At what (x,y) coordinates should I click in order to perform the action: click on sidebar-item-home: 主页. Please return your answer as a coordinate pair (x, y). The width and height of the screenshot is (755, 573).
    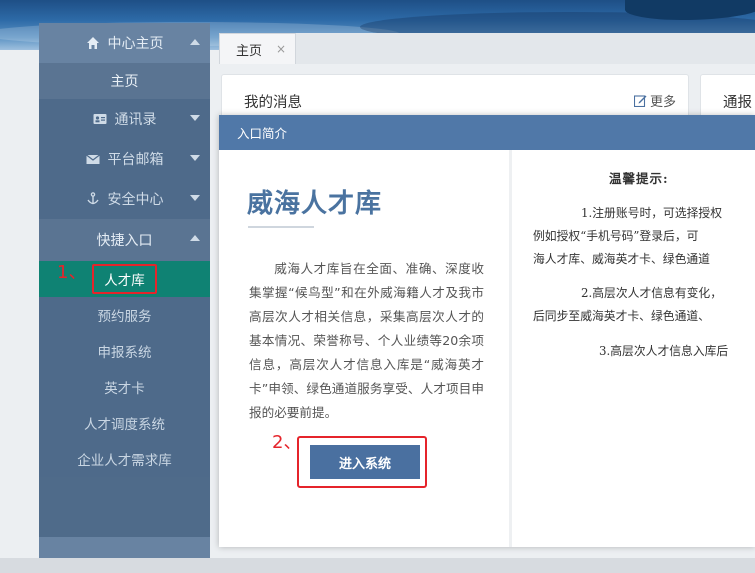
    Looking at the image, I should click on (124, 81).